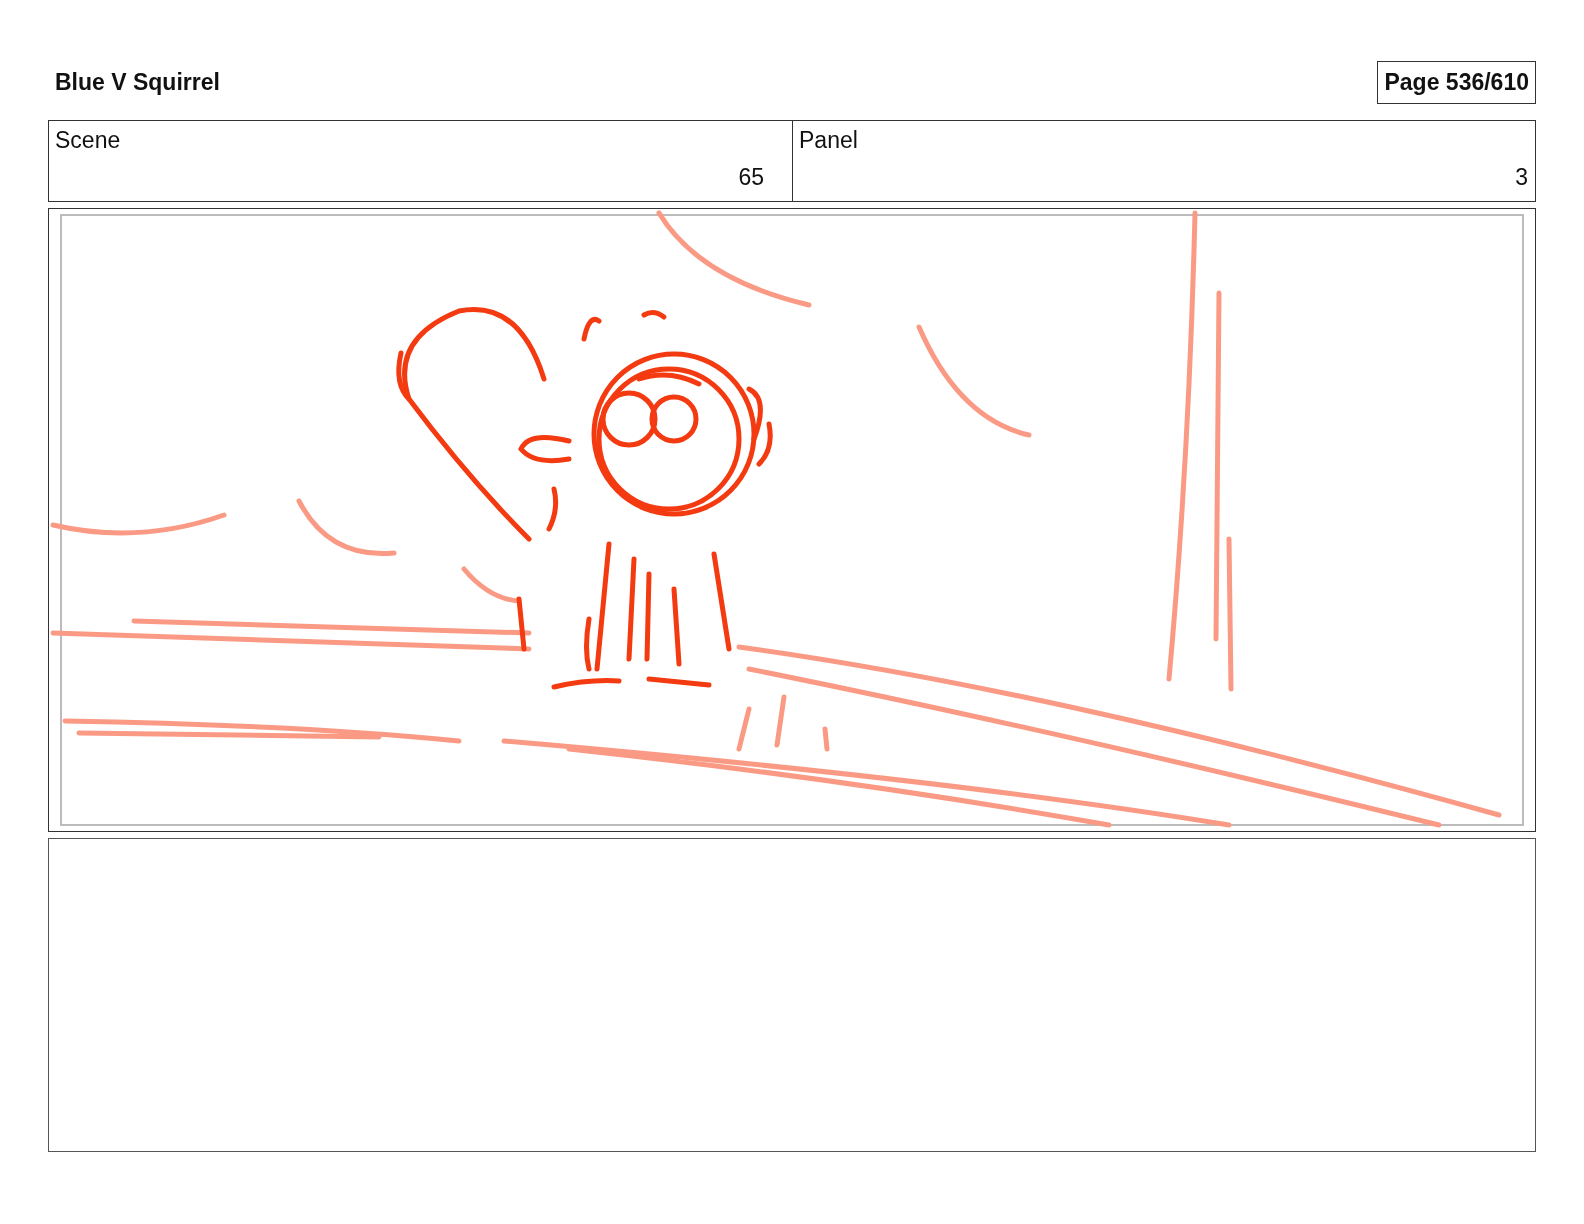  What do you see at coordinates (751, 177) in the screenshot?
I see `field-value: 65` at bounding box center [751, 177].